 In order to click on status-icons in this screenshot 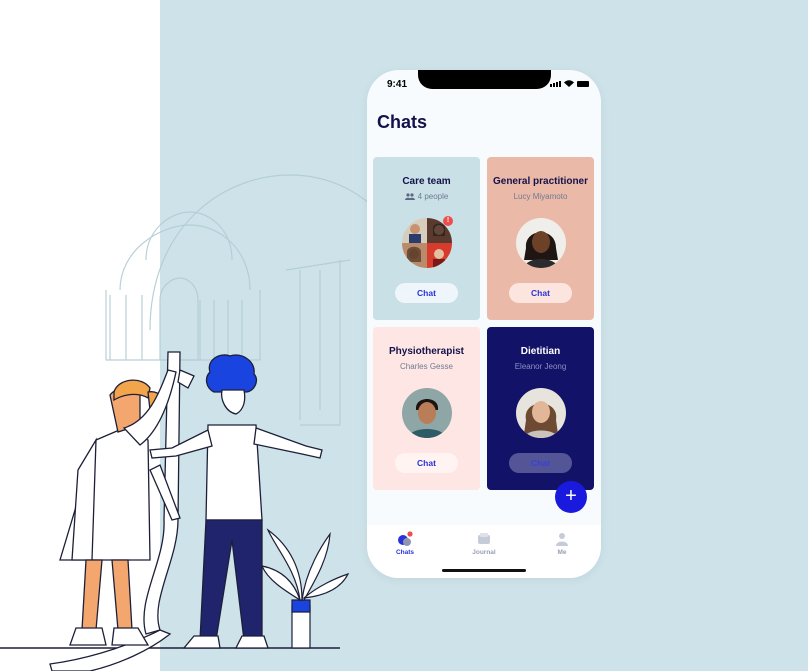, I will do `click(569, 83)`.